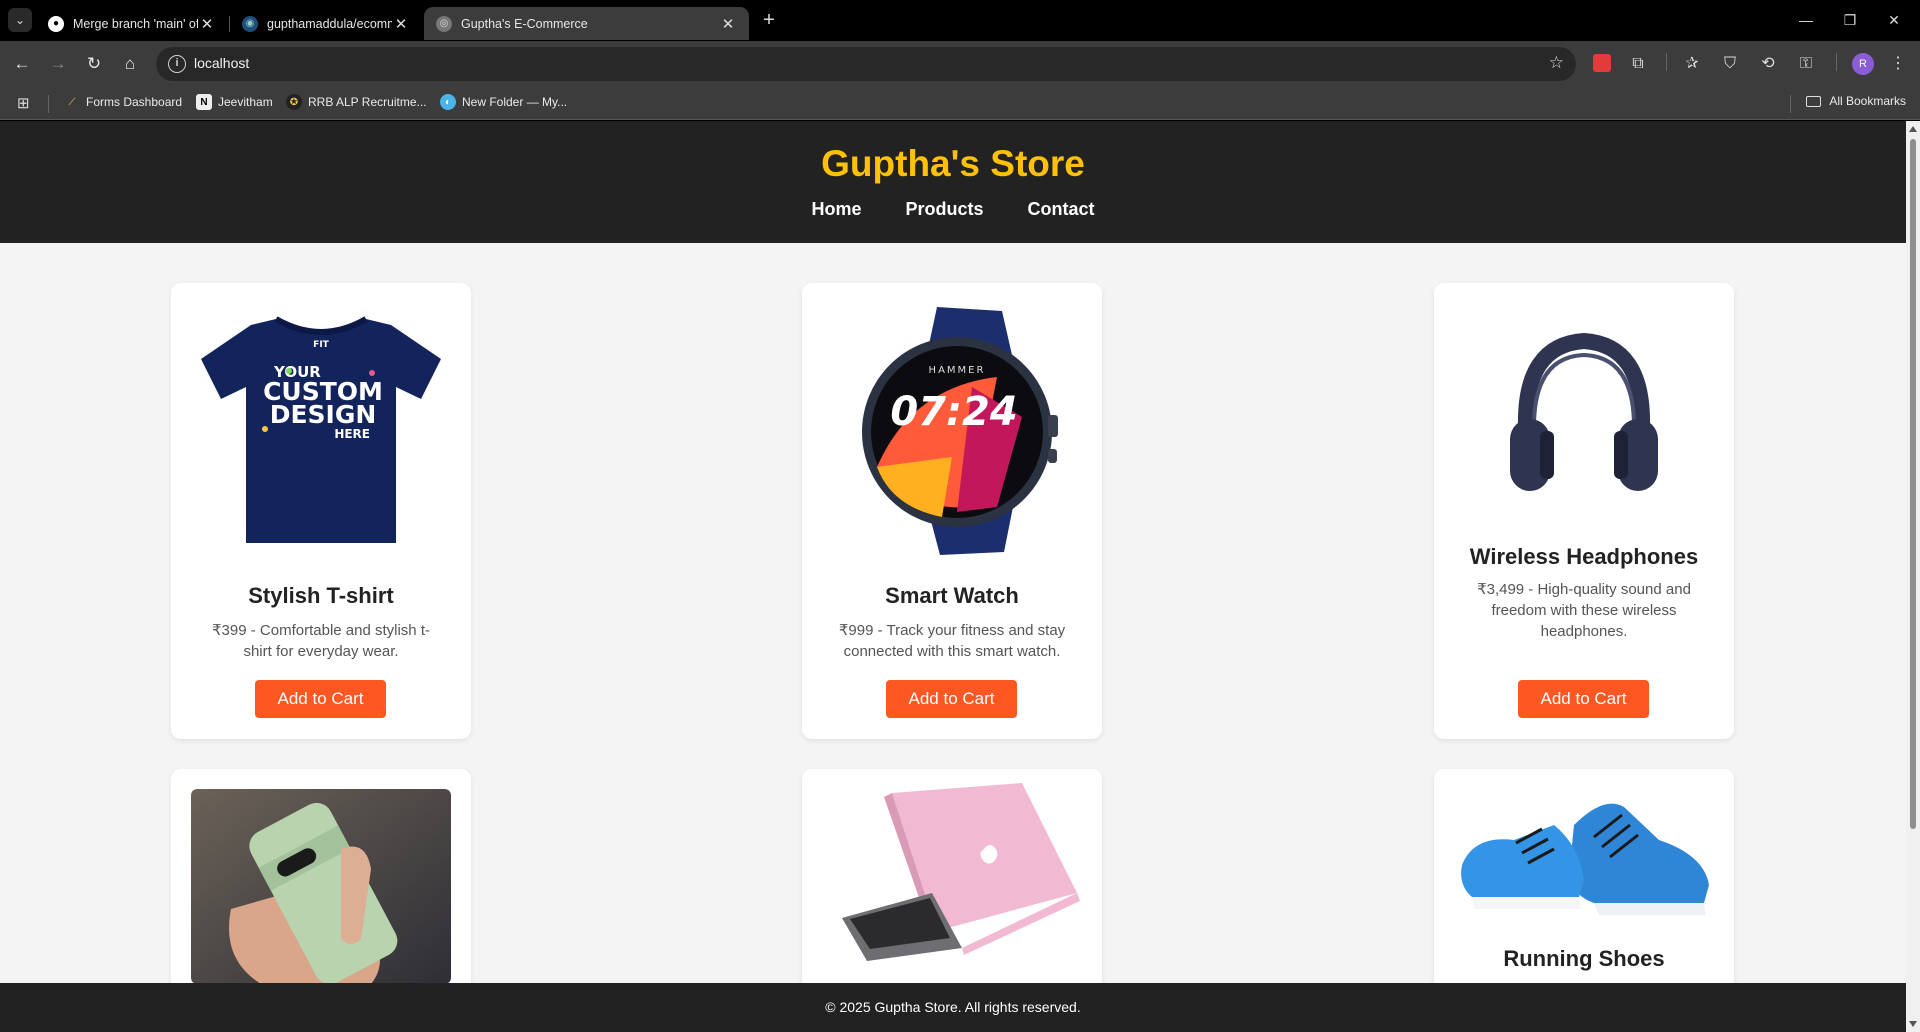 The image size is (1920, 1032). Describe the element at coordinates (1863, 64) in the screenshot. I see `profile-avatar: R` at that location.